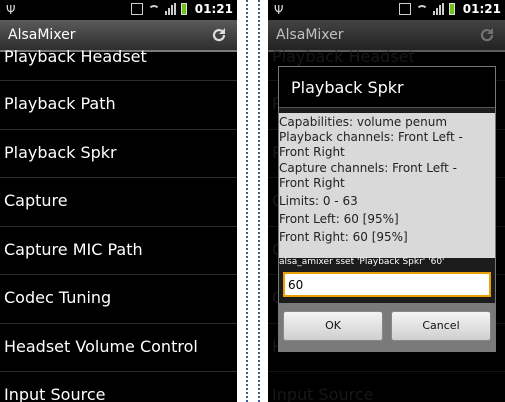 Image resolution: width=505 pixels, height=402 pixels. What do you see at coordinates (75, 56) in the screenshot?
I see `list-item-label: Playback Headset` at bounding box center [75, 56].